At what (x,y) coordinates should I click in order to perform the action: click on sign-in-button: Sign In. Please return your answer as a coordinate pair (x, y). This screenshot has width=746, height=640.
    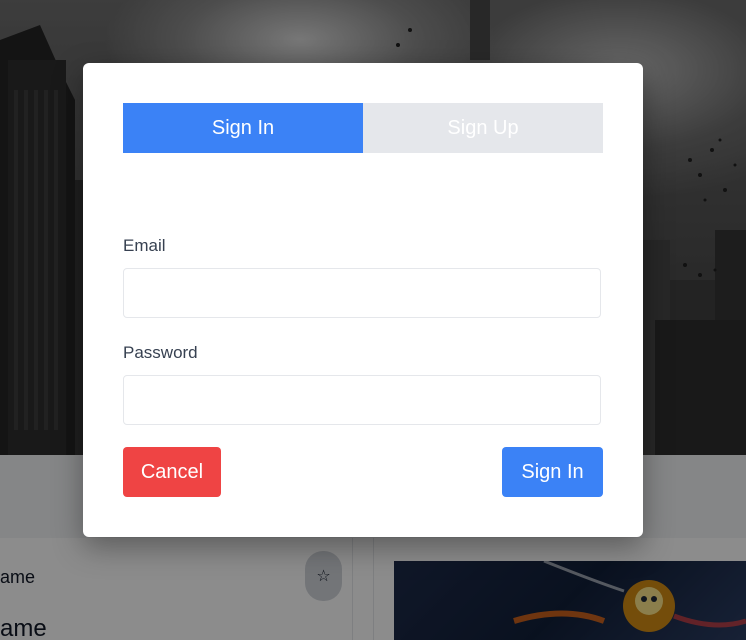
    Looking at the image, I should click on (552, 472).